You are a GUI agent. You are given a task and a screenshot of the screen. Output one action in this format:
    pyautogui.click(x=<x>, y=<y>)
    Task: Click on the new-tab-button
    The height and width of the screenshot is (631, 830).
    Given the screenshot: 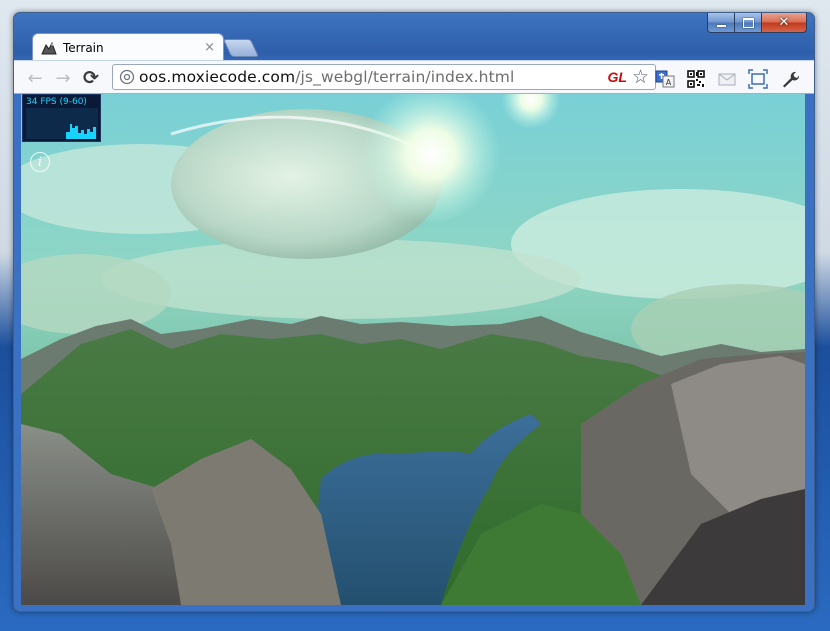 What is the action you would take?
    pyautogui.click(x=241, y=48)
    